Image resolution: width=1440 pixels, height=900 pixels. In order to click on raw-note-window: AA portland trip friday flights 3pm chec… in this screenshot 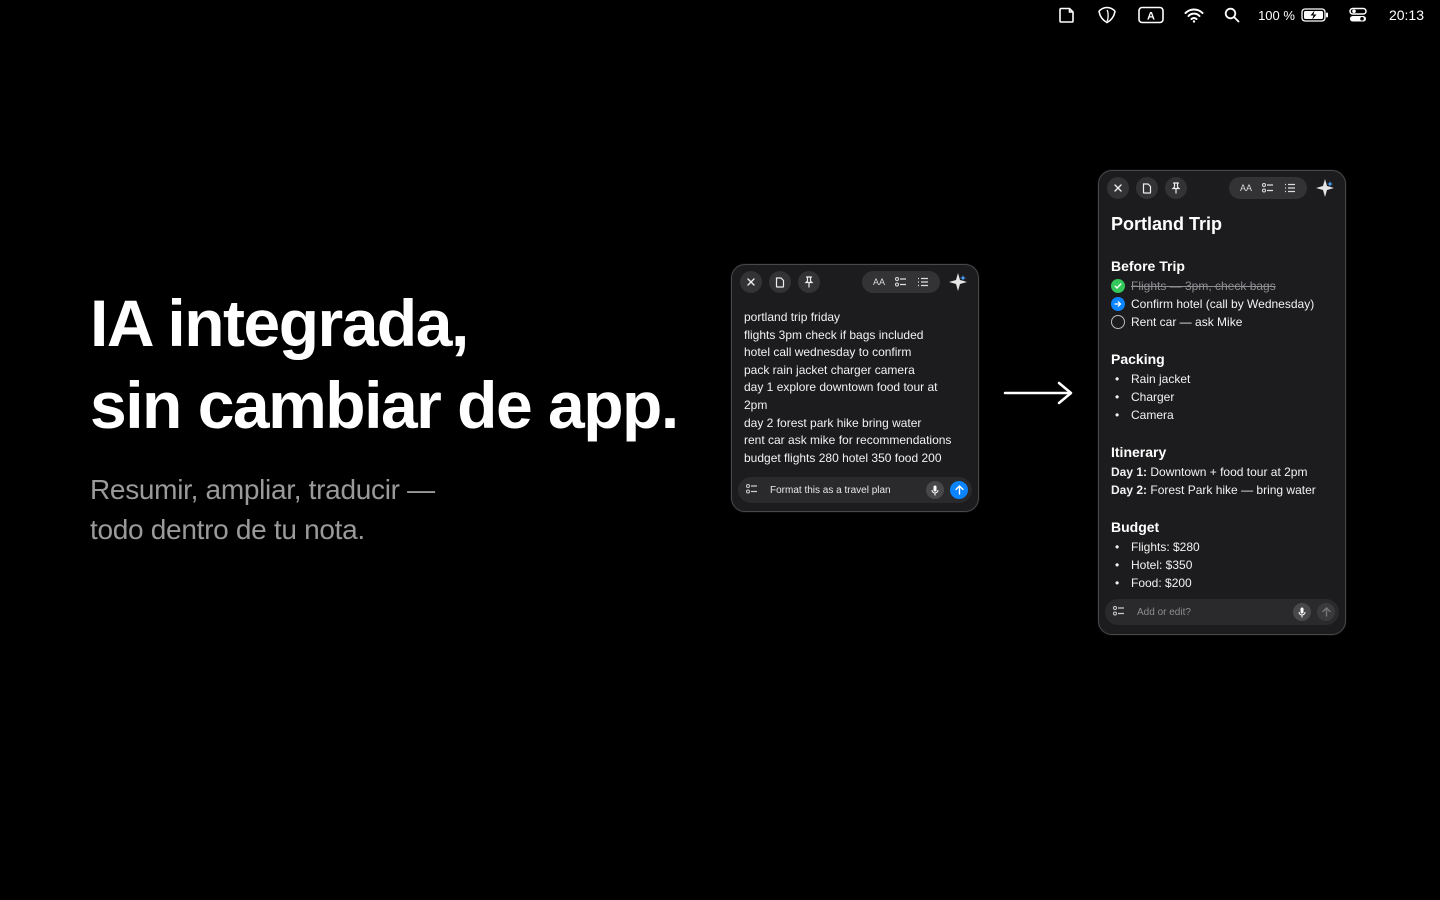, I will do `click(855, 388)`.